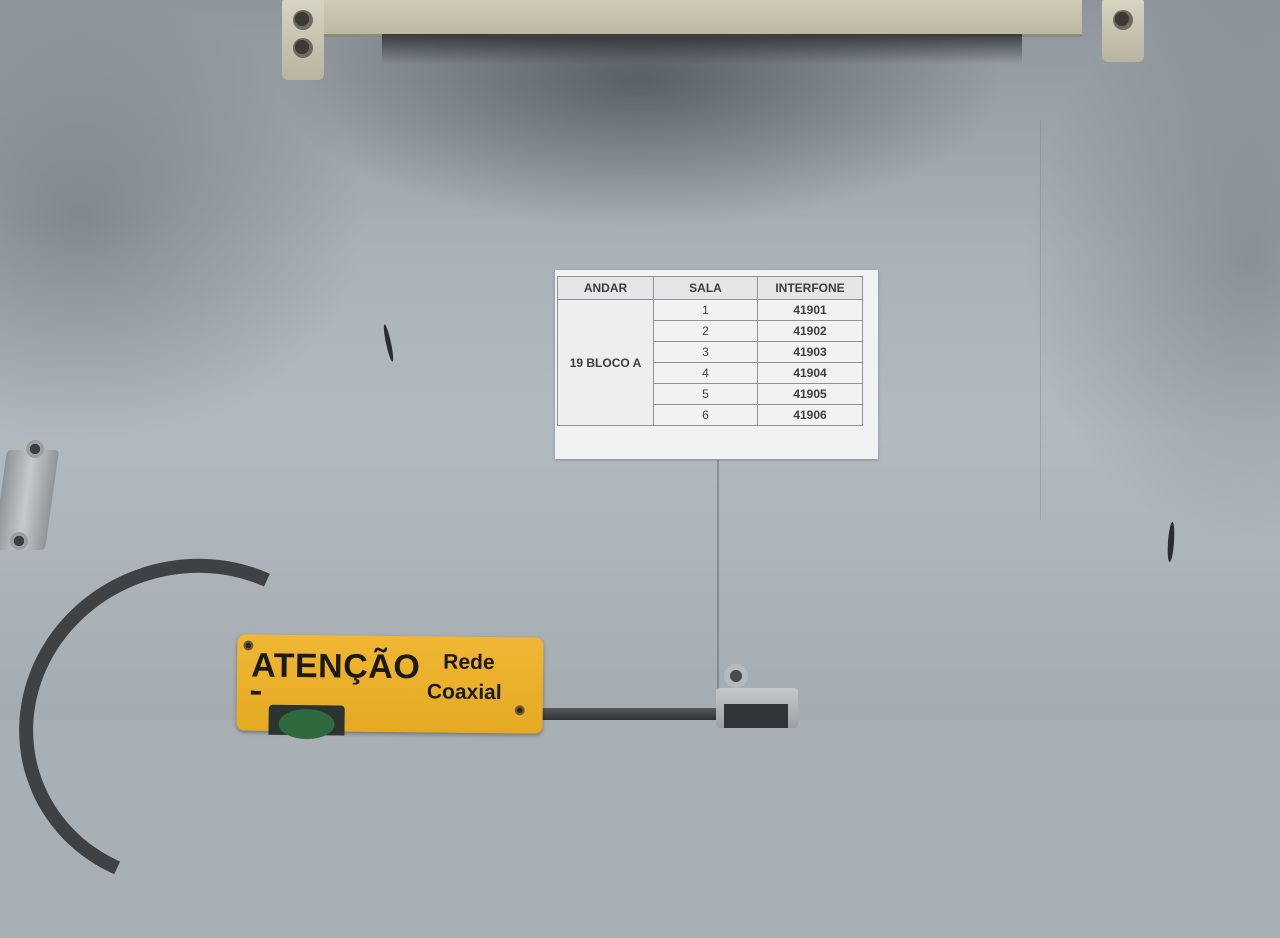  Describe the element at coordinates (756, 716) in the screenshot. I see `coax-outlet-face` at that location.